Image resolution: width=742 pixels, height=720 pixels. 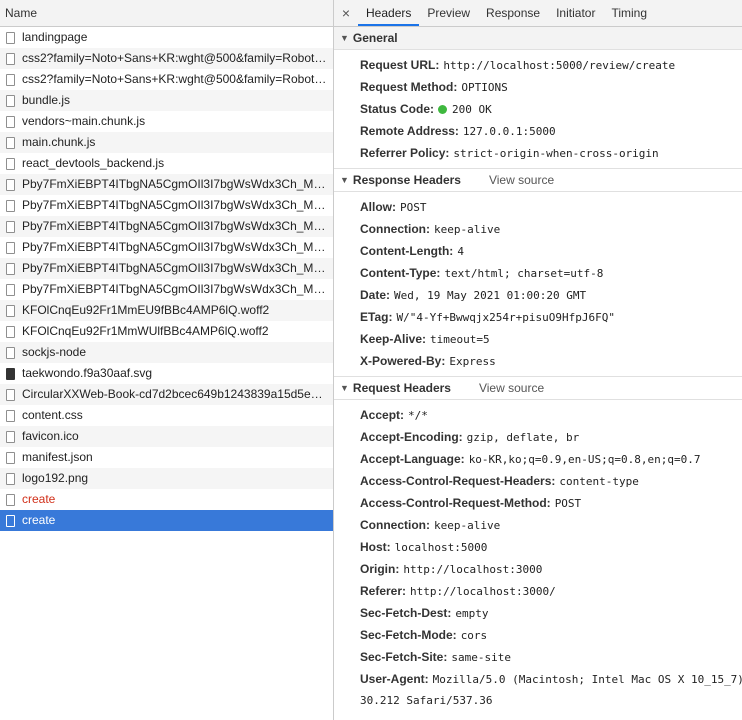 I want to click on request-row: landingpage, so click(x=166, y=37).